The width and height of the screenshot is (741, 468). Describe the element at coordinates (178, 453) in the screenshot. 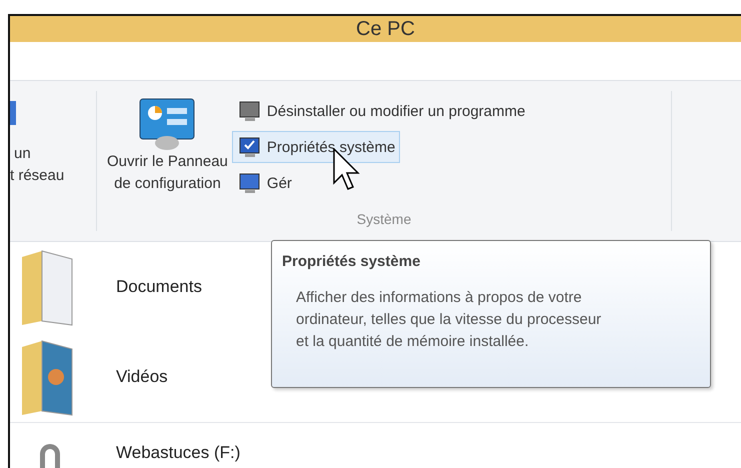

I see `item-label: Webastuces (F:)` at that location.